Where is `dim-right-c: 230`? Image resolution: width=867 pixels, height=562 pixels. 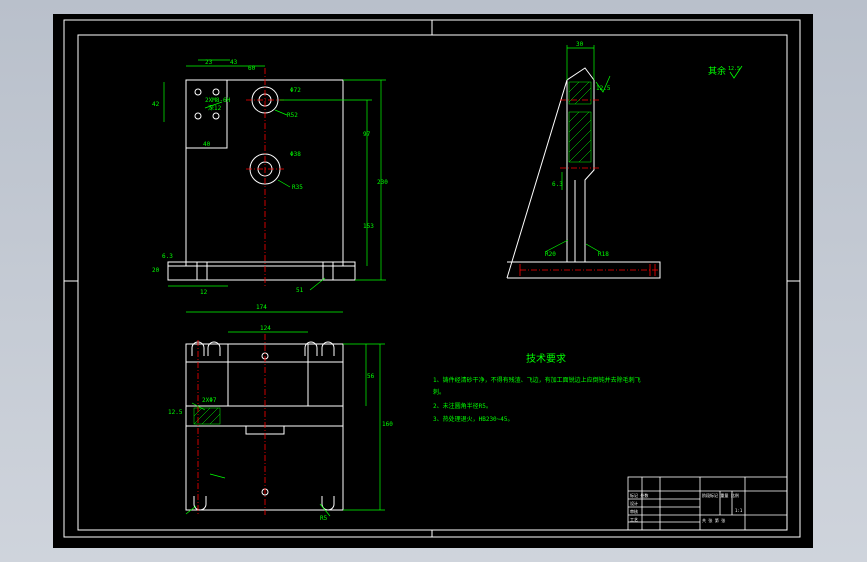 dim-right-c: 230 is located at coordinates (382, 182).